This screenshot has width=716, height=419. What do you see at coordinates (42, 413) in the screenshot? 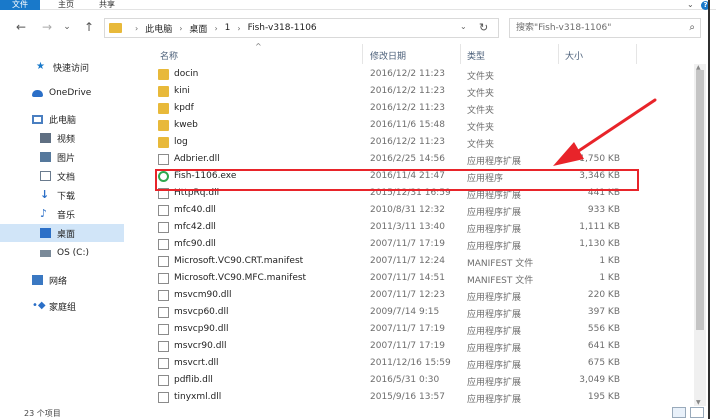
I see `item-count: 23 个项目` at bounding box center [42, 413].